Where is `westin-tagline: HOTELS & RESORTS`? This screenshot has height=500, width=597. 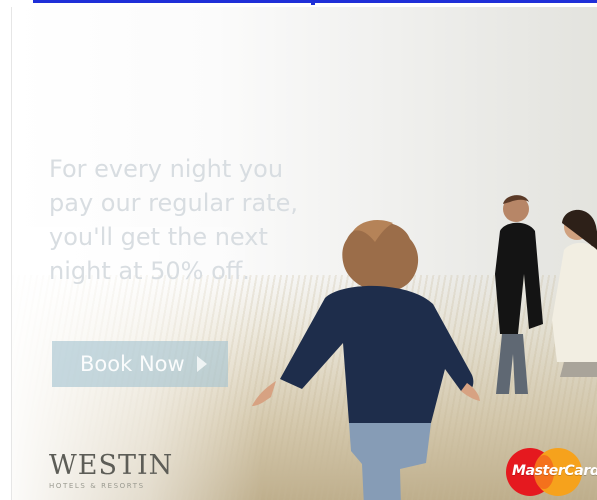
westin-tagline: HOTELS & RESORTS is located at coordinates (97, 486).